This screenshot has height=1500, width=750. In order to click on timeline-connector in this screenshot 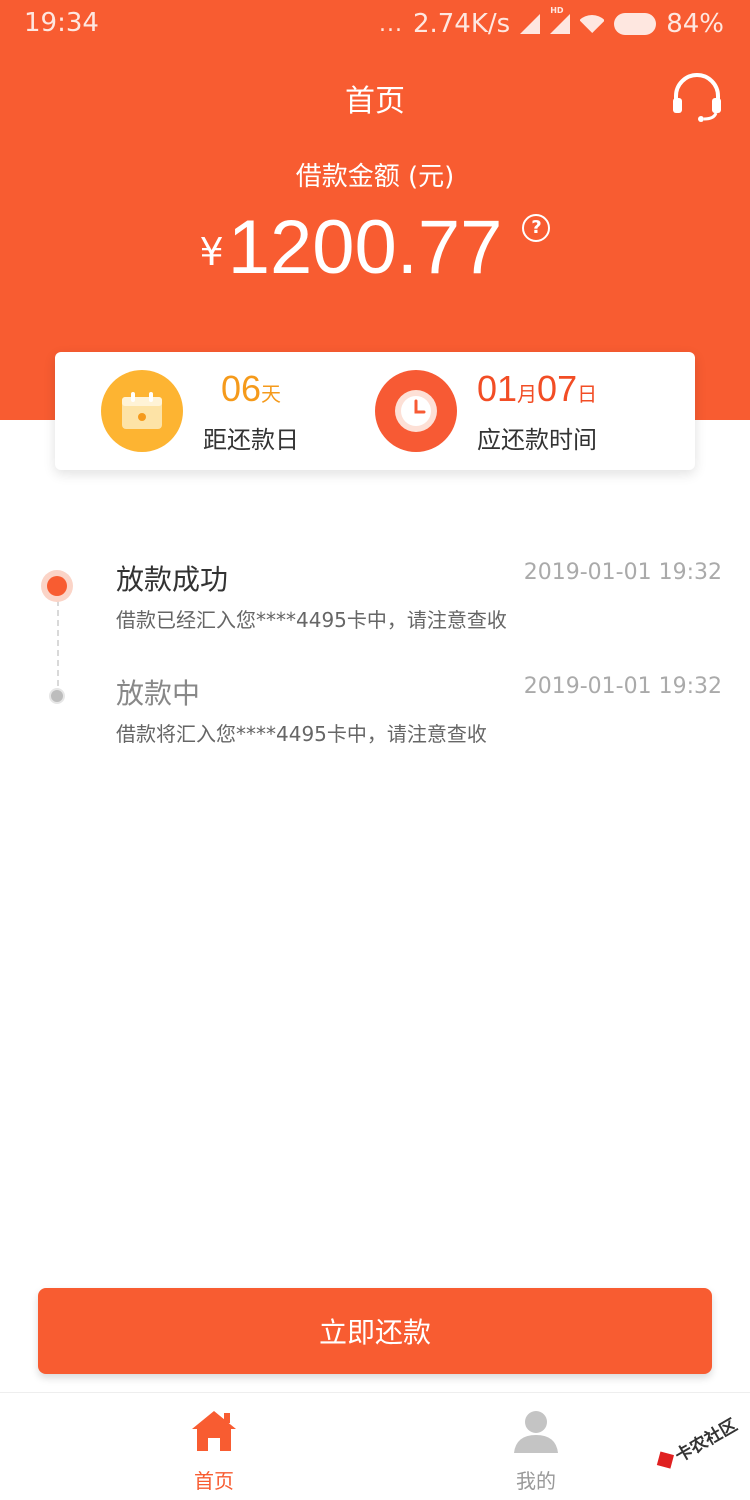, I will do `click(58, 648)`.